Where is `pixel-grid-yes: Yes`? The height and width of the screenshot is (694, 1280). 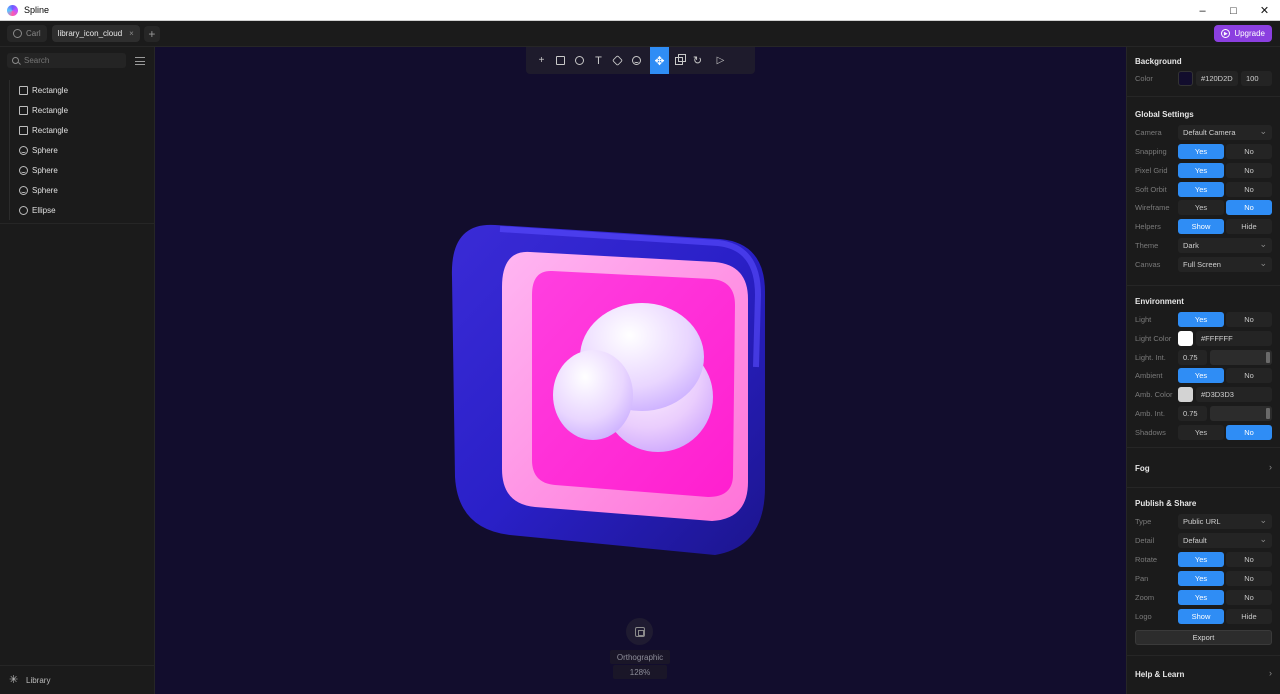 pixel-grid-yes: Yes is located at coordinates (1201, 170).